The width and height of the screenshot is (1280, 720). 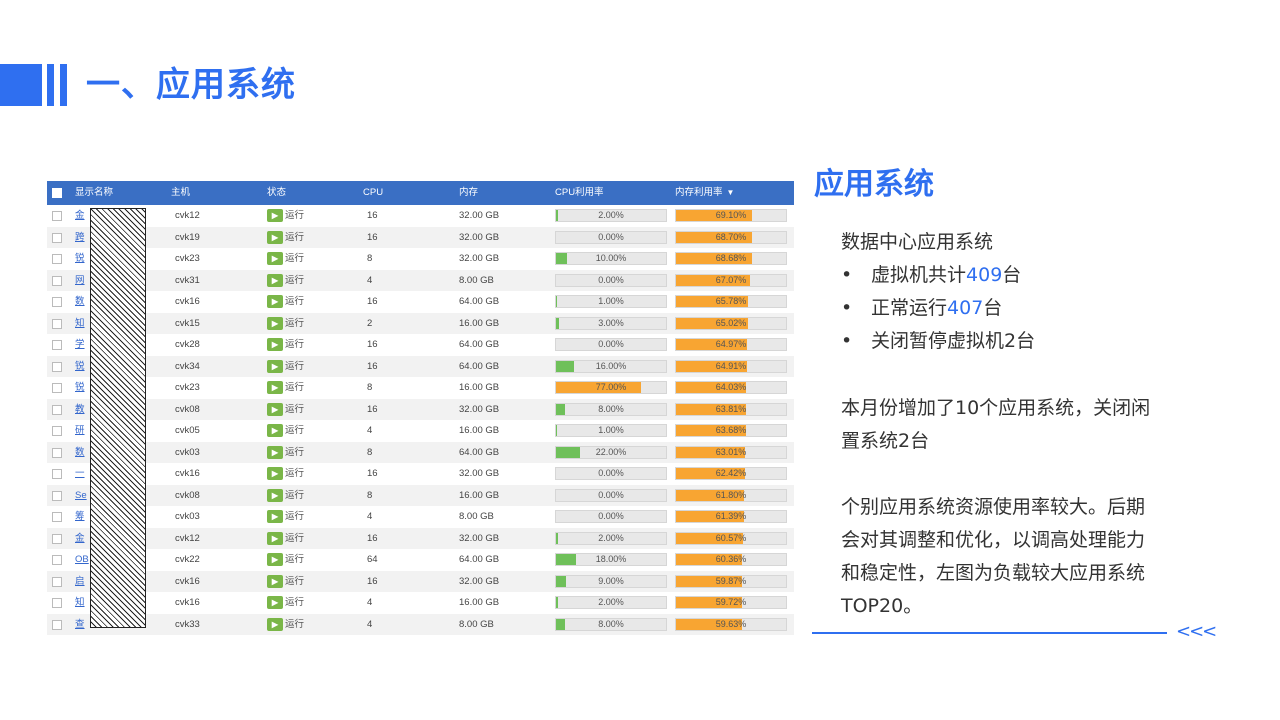 I want to click on column-header-cpu-util: CPU利用率, so click(x=579, y=193).